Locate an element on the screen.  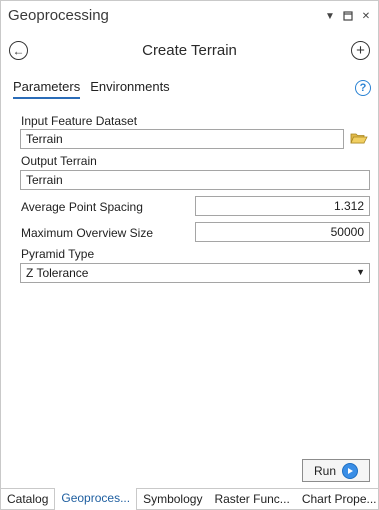
input-dataset-label: Input Feature Dataset is located at coordinates (79, 121).